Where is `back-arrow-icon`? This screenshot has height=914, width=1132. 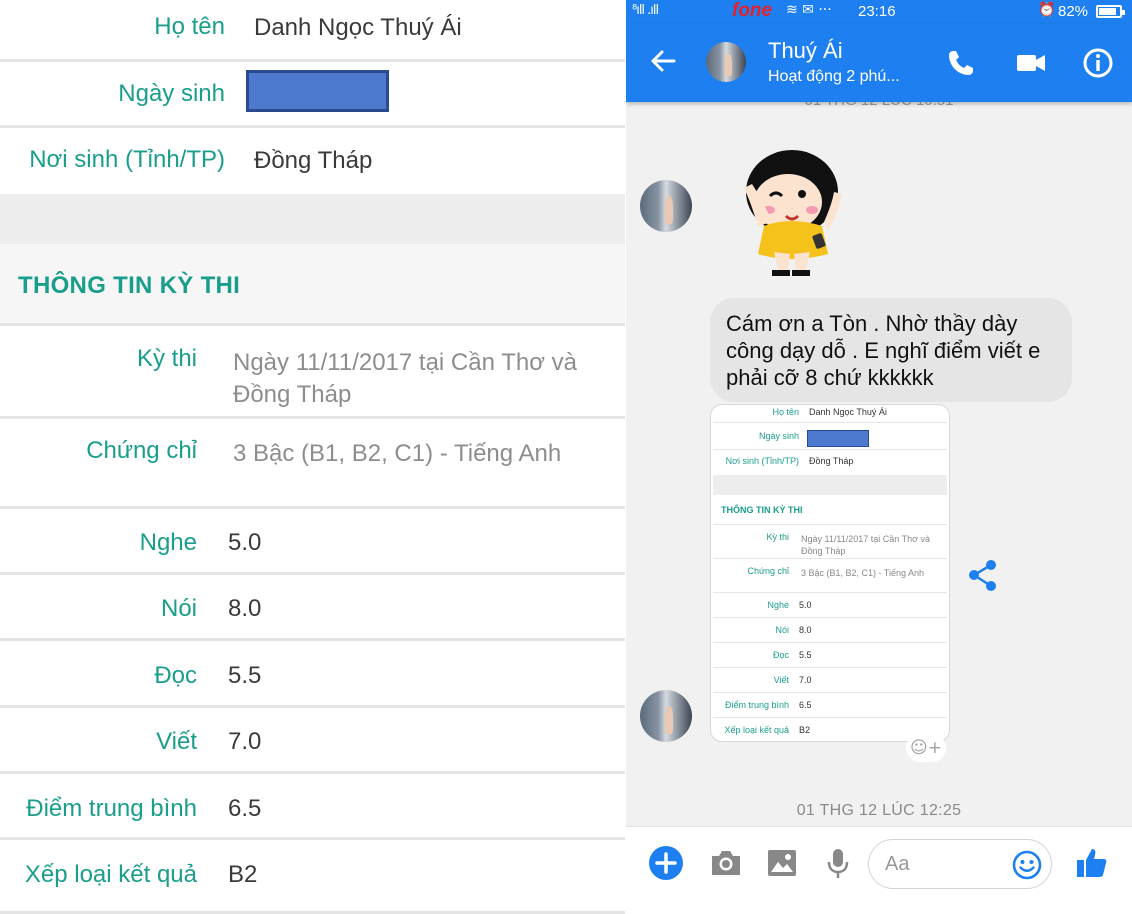 back-arrow-icon is located at coordinates (663, 61).